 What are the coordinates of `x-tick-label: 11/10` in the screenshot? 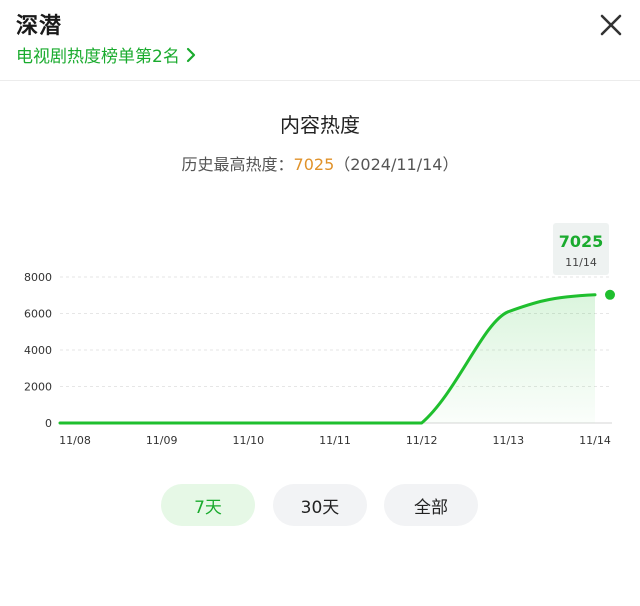 It's located at (248, 440).